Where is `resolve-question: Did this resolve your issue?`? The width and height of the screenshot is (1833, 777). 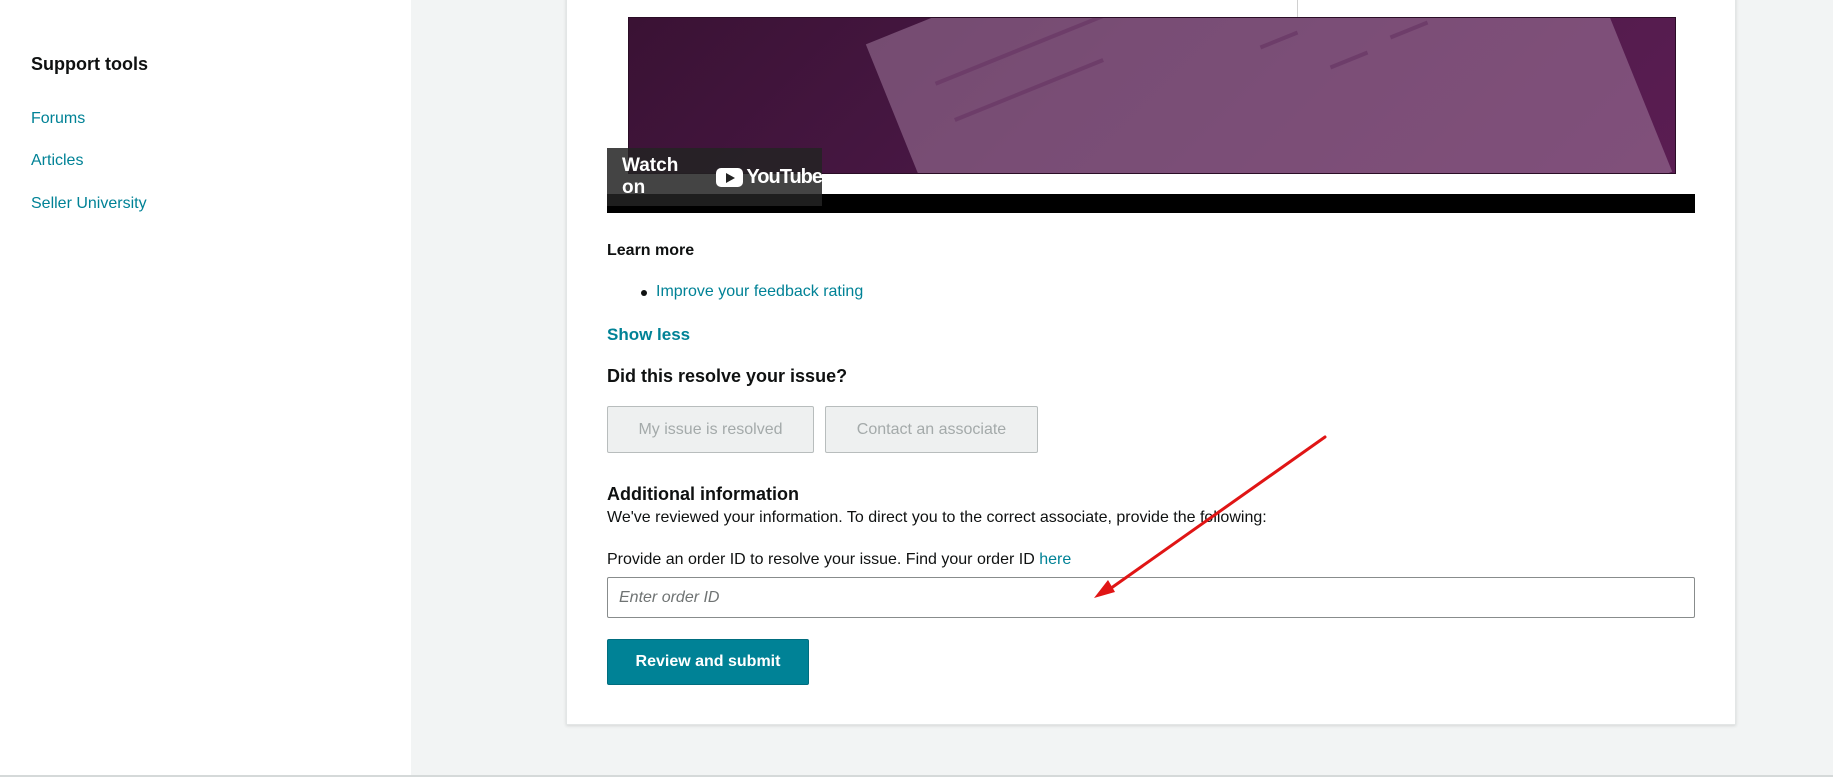 resolve-question: Did this resolve your issue? is located at coordinates (727, 376).